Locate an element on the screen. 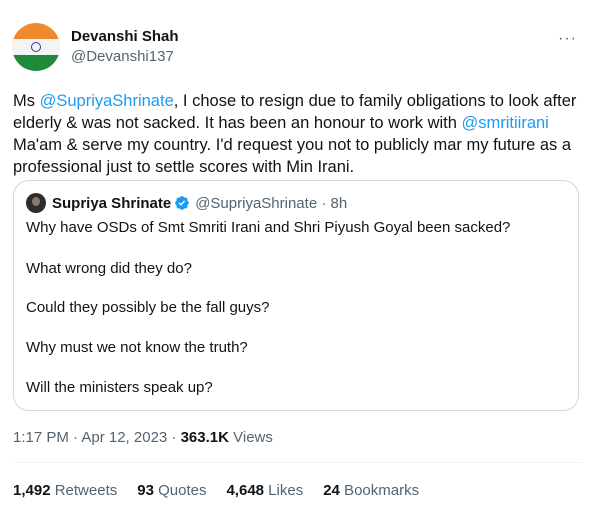  quote-avatar is located at coordinates (36, 203).